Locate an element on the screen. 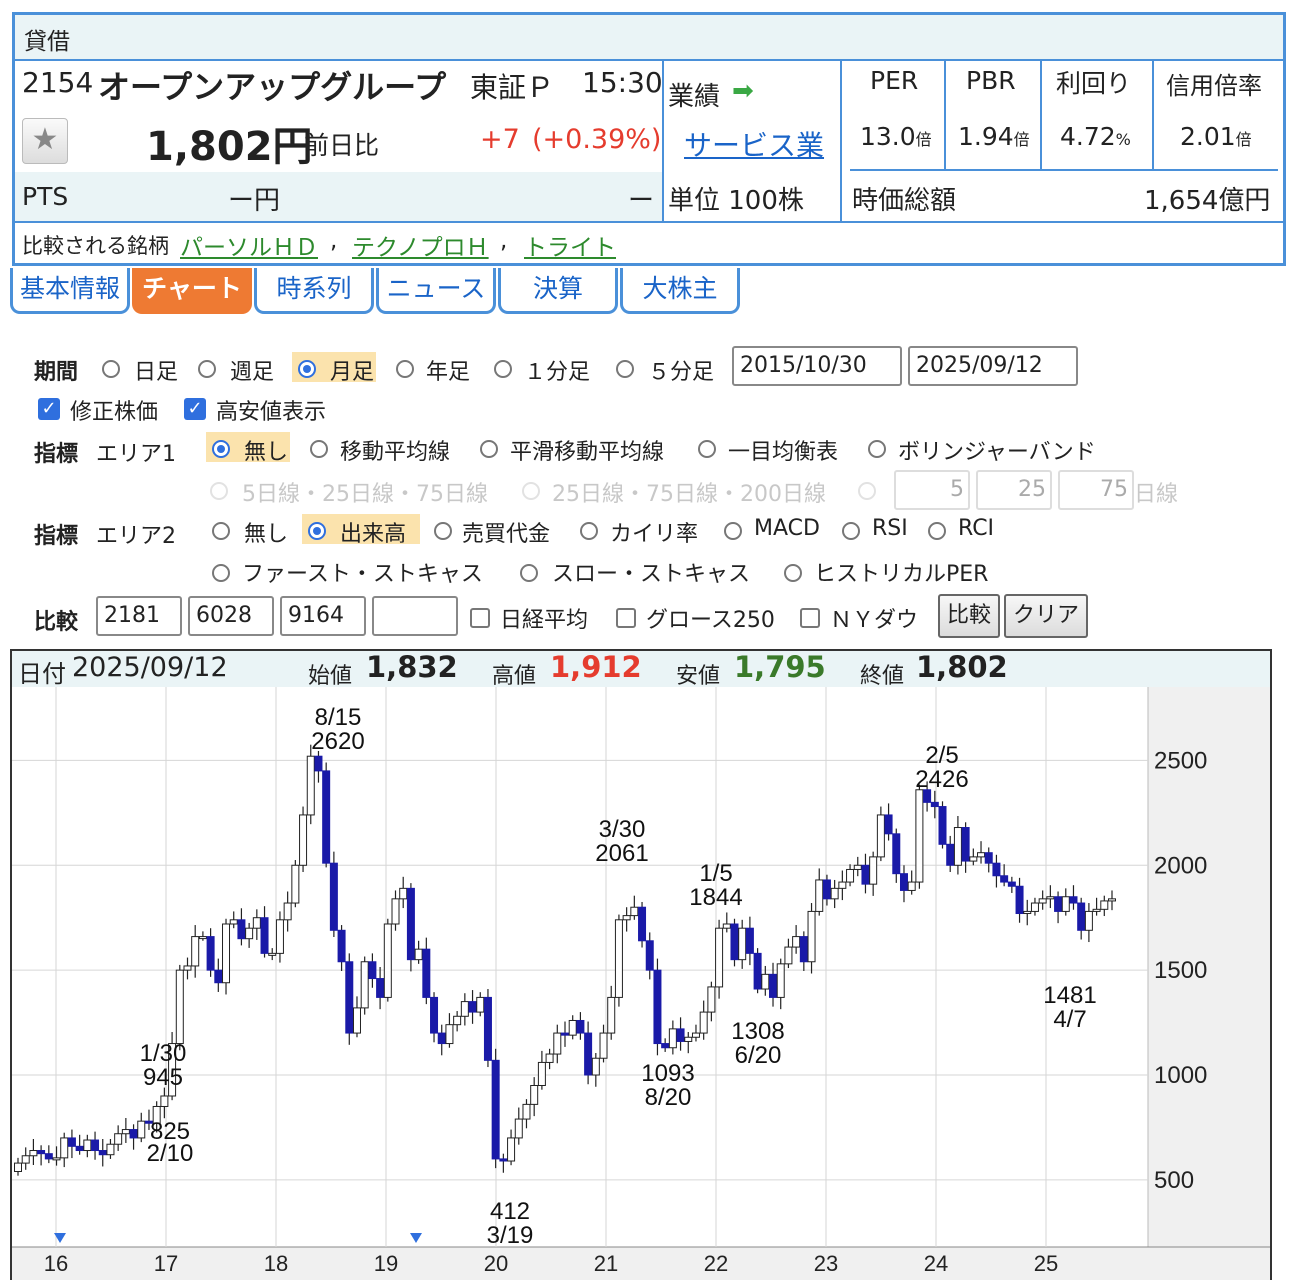 The image size is (1300, 1280). radio-area1-none is located at coordinates (221, 449).